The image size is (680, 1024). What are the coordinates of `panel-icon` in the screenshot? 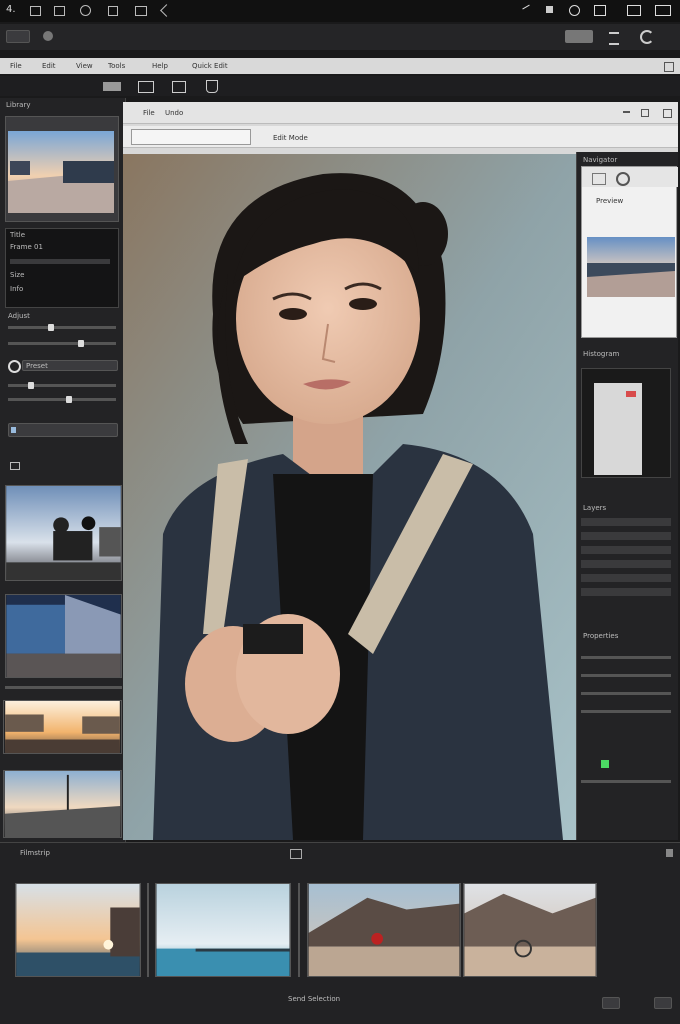 It's located at (600, 10).